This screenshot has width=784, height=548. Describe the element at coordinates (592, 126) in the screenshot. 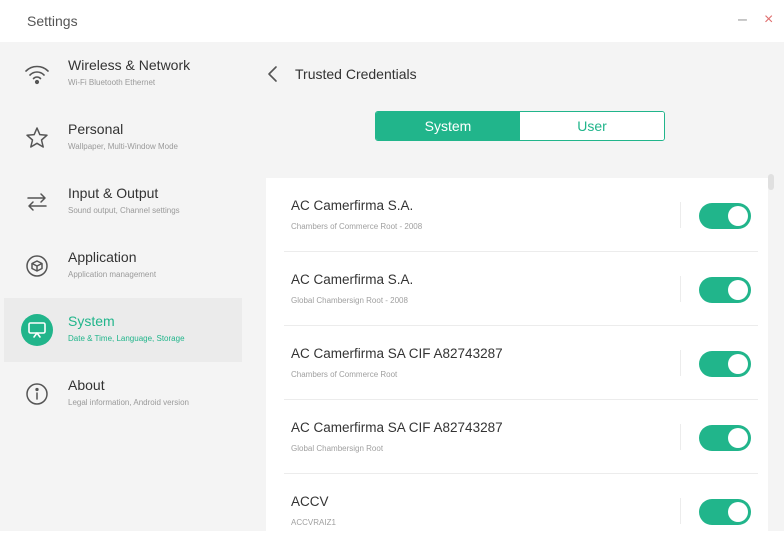

I see `tab-user: User` at that location.